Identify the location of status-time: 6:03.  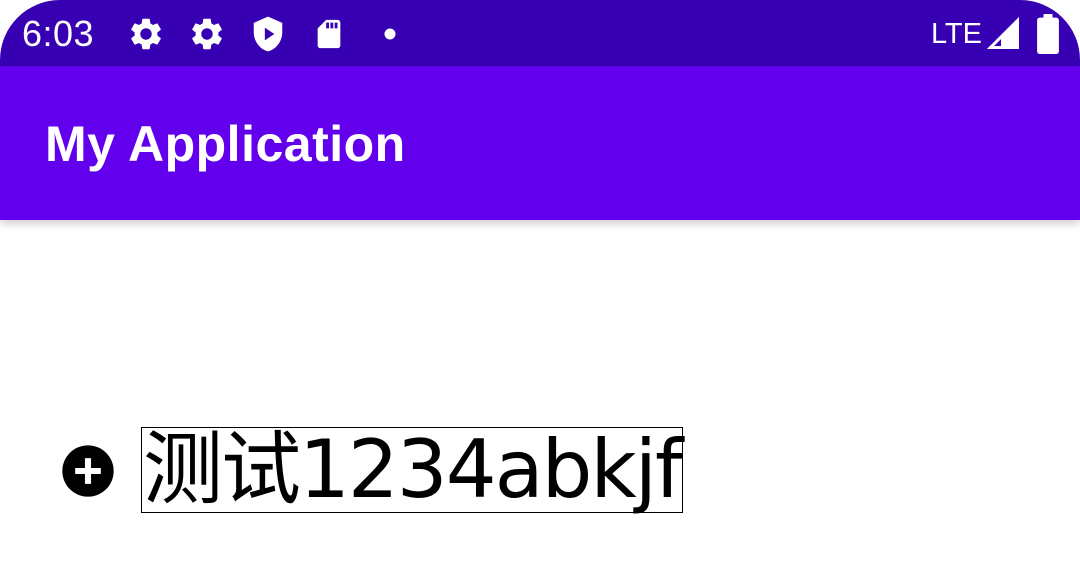
(58, 33).